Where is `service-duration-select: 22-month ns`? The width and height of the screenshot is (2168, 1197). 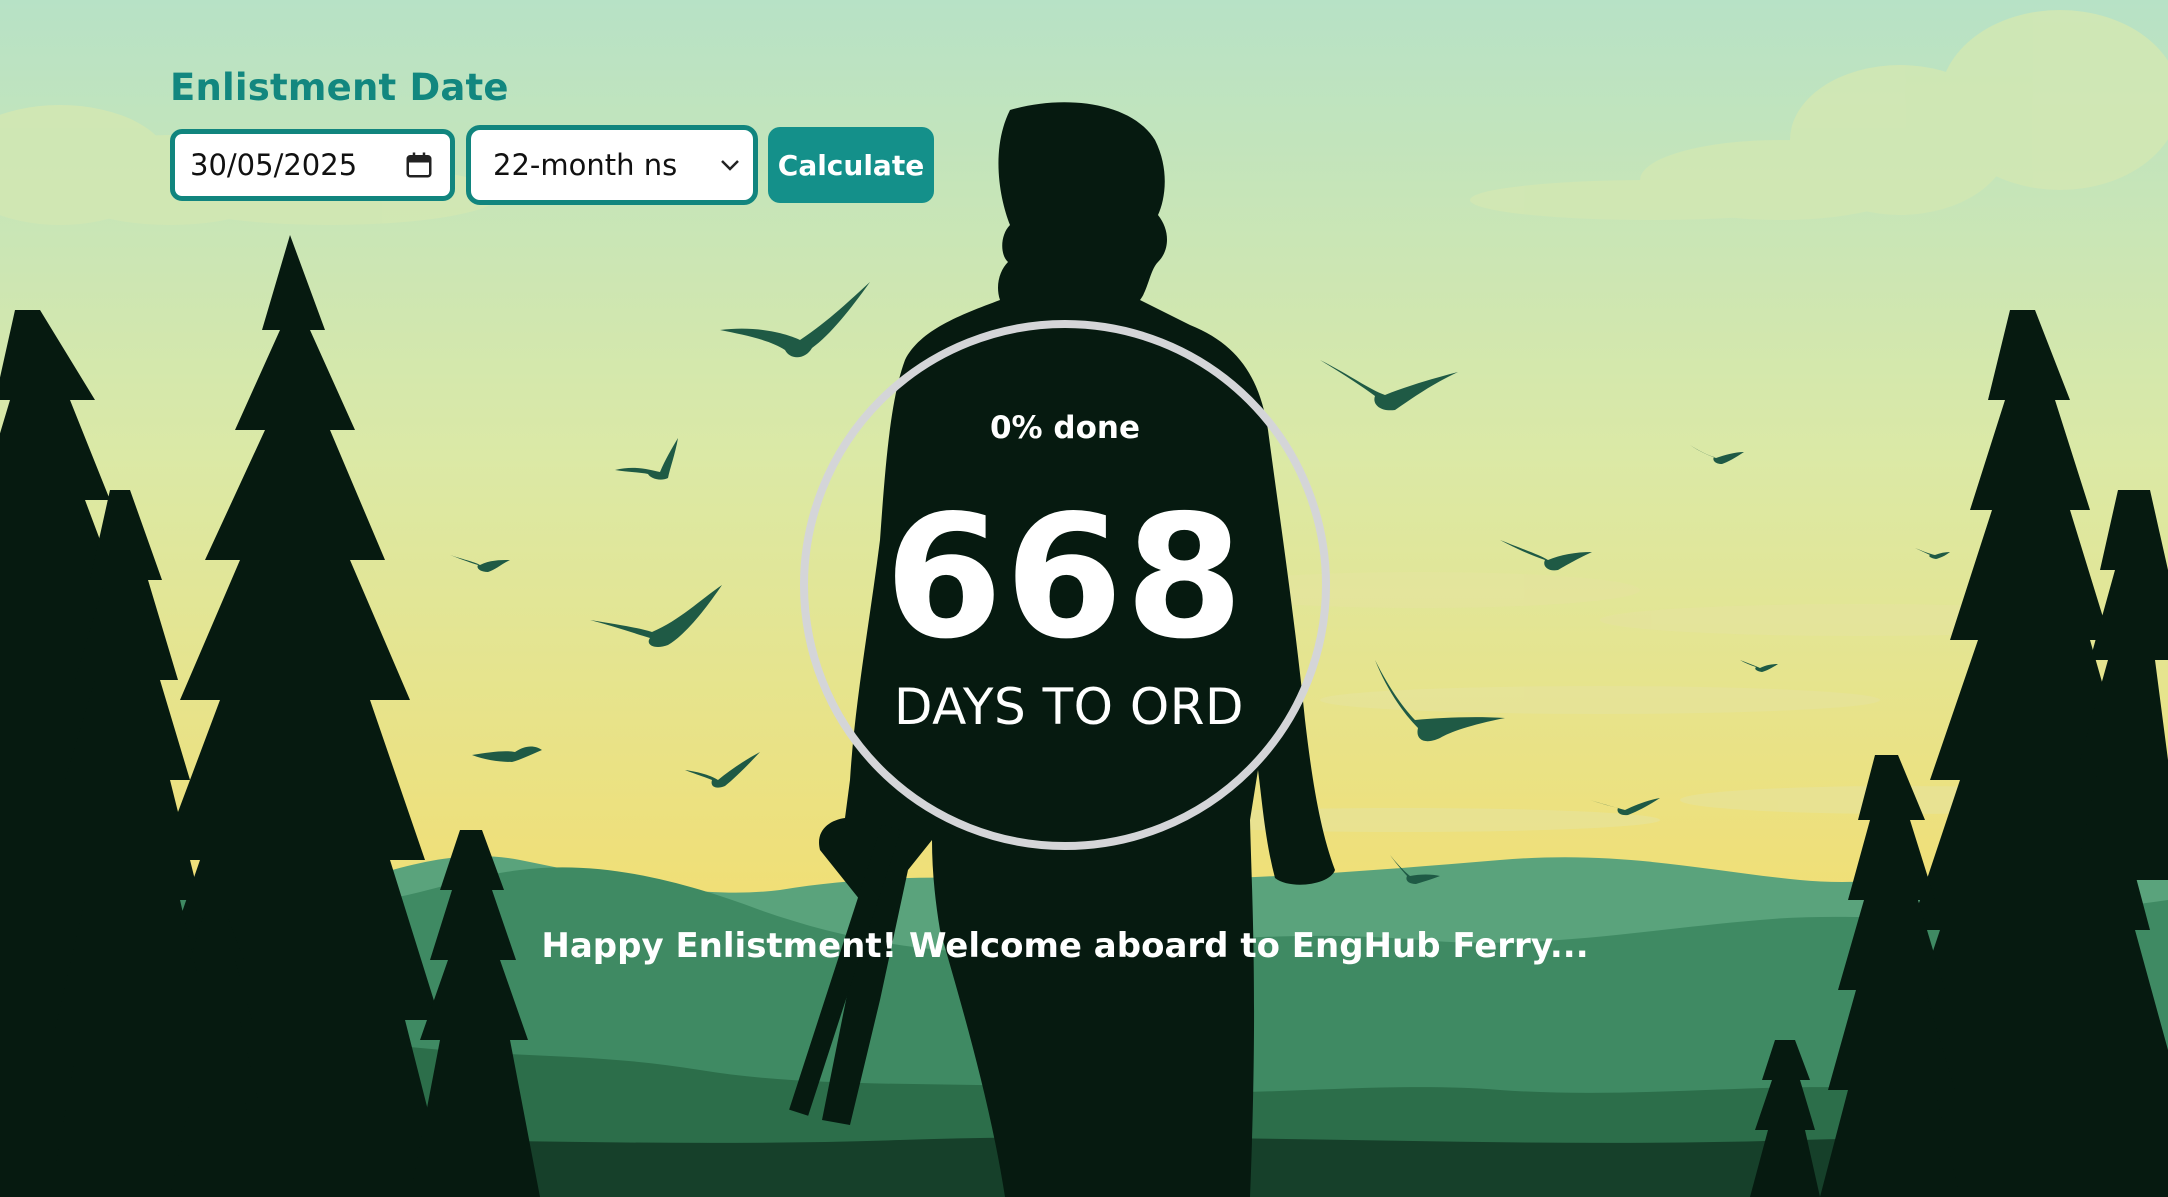
service-duration-select: 22-month ns is located at coordinates (612, 165).